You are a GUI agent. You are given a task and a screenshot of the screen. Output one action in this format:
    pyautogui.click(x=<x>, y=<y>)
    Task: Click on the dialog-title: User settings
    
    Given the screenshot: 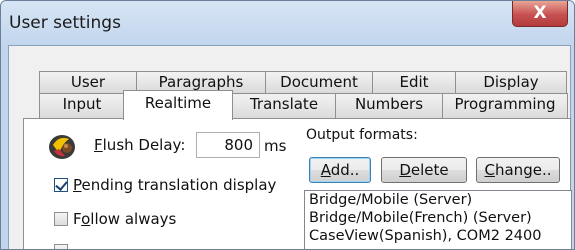 What is the action you would take?
    pyautogui.click(x=65, y=23)
    